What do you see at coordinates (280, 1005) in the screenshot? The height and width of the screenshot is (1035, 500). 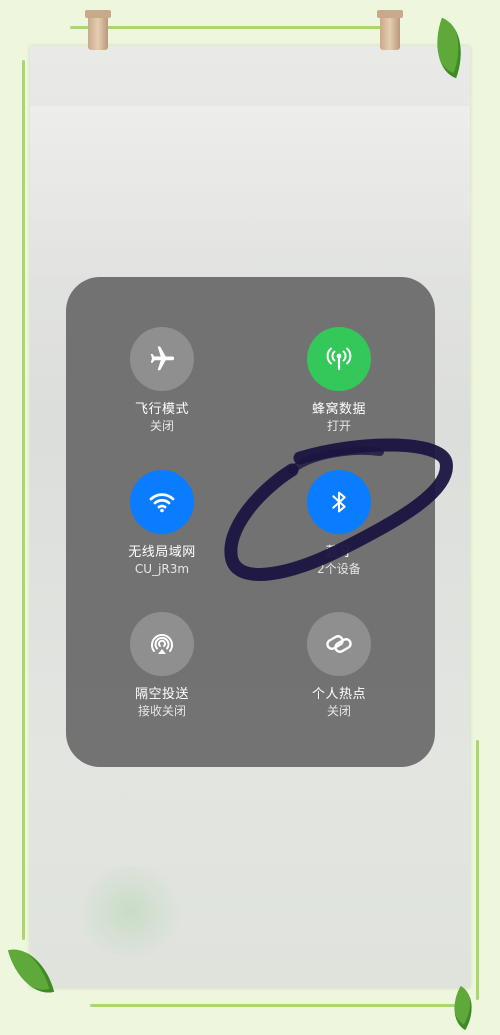 I see `frame-line-bottom` at bounding box center [280, 1005].